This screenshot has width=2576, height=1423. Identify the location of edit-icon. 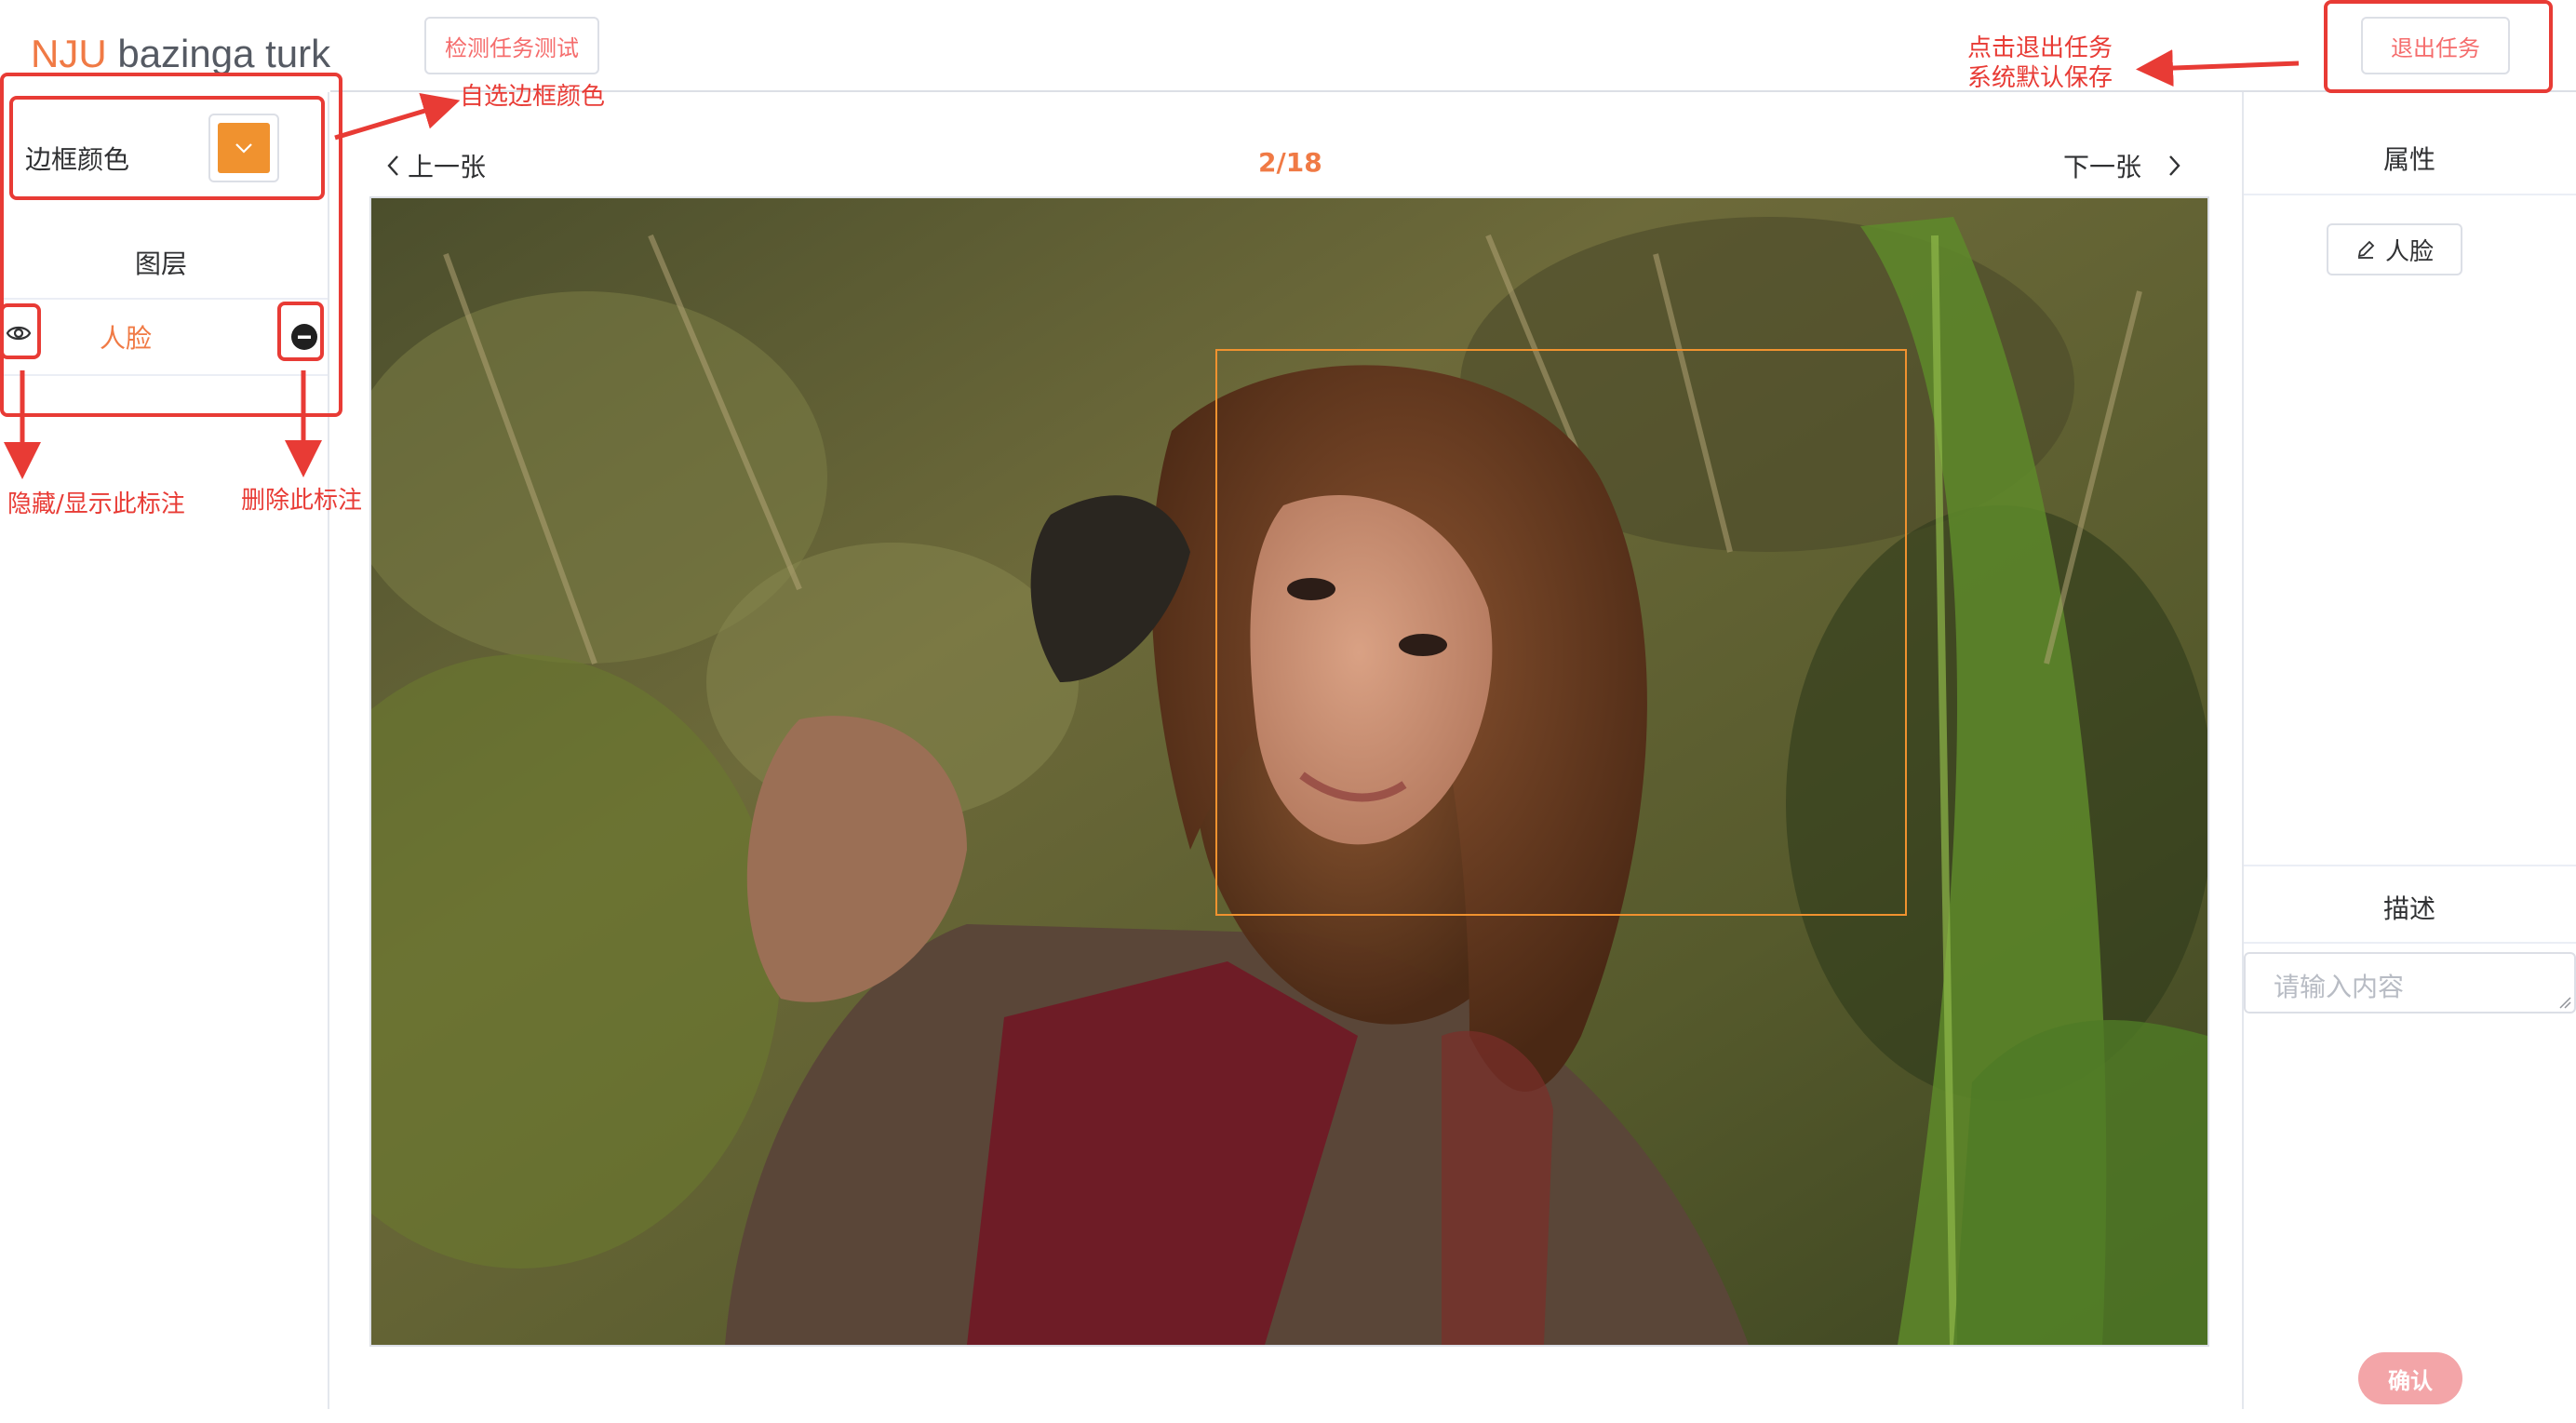
(2366, 249).